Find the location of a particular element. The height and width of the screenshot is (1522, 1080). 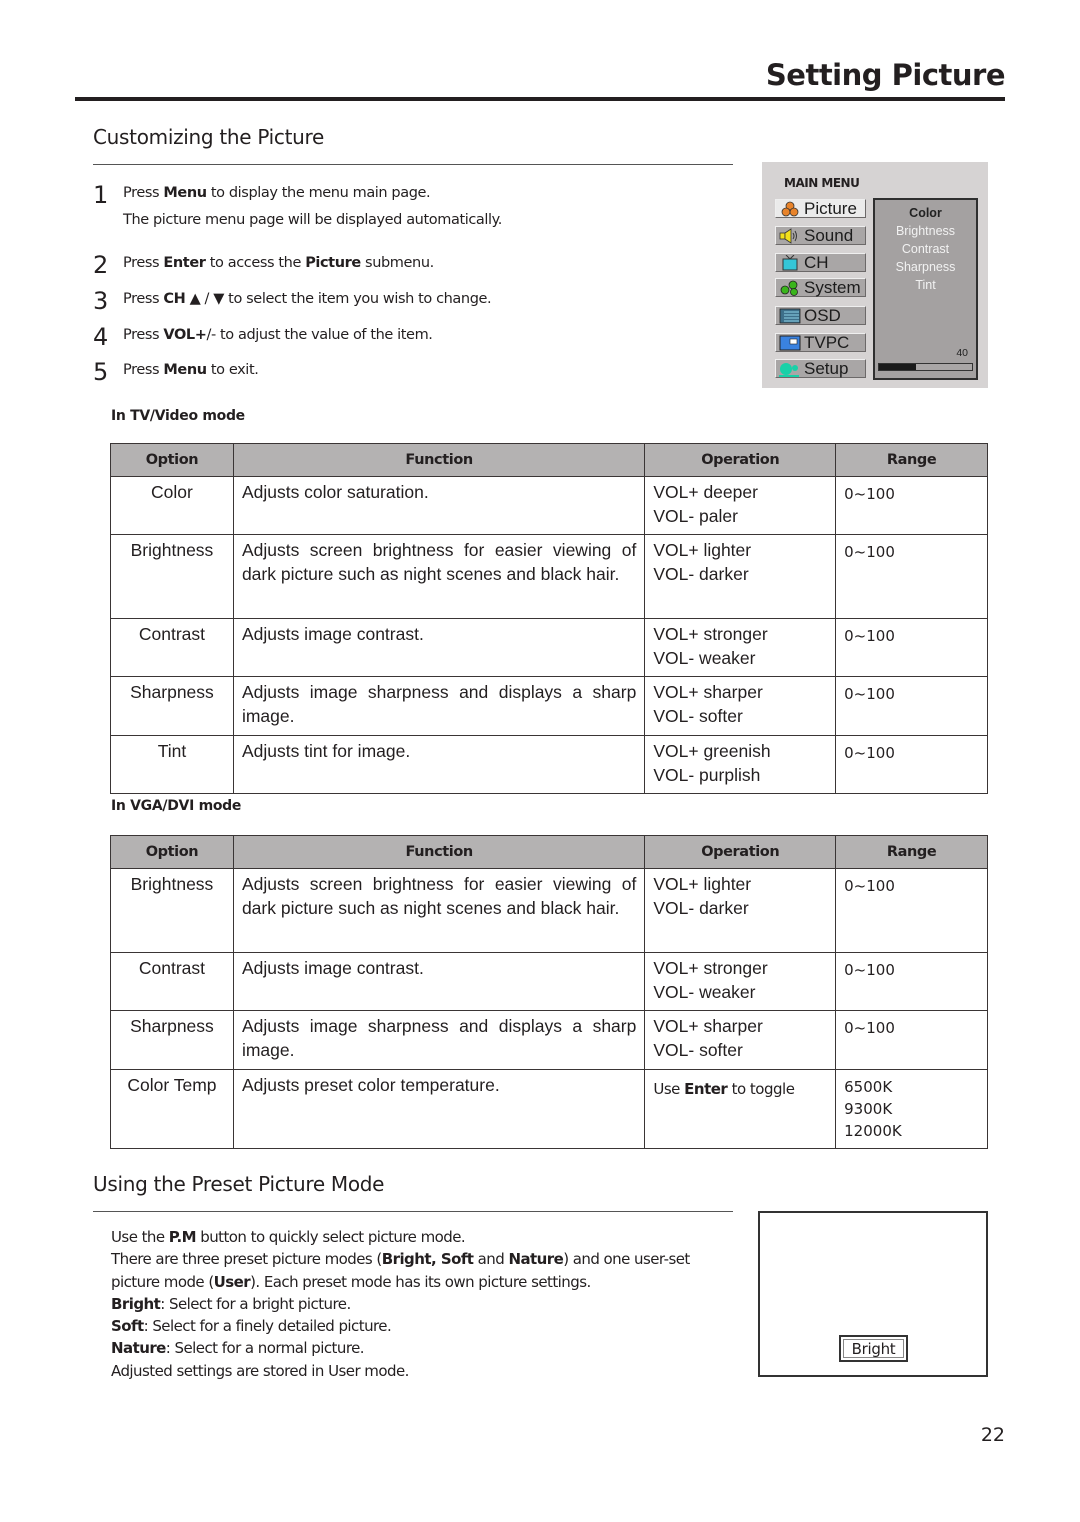

range-value: 6500K is located at coordinates (868, 1087).